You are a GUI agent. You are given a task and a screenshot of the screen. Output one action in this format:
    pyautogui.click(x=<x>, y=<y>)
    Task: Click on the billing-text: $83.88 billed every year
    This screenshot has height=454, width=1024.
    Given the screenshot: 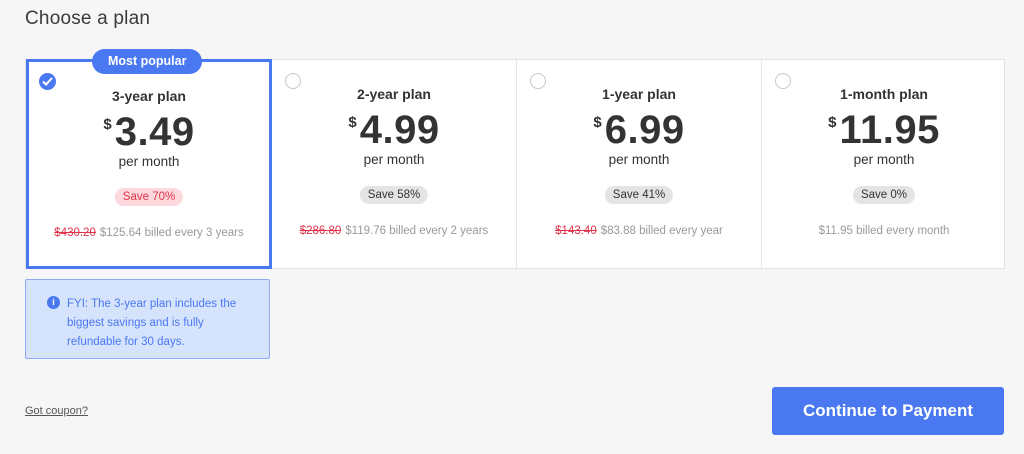 What is the action you would take?
    pyautogui.click(x=661, y=231)
    